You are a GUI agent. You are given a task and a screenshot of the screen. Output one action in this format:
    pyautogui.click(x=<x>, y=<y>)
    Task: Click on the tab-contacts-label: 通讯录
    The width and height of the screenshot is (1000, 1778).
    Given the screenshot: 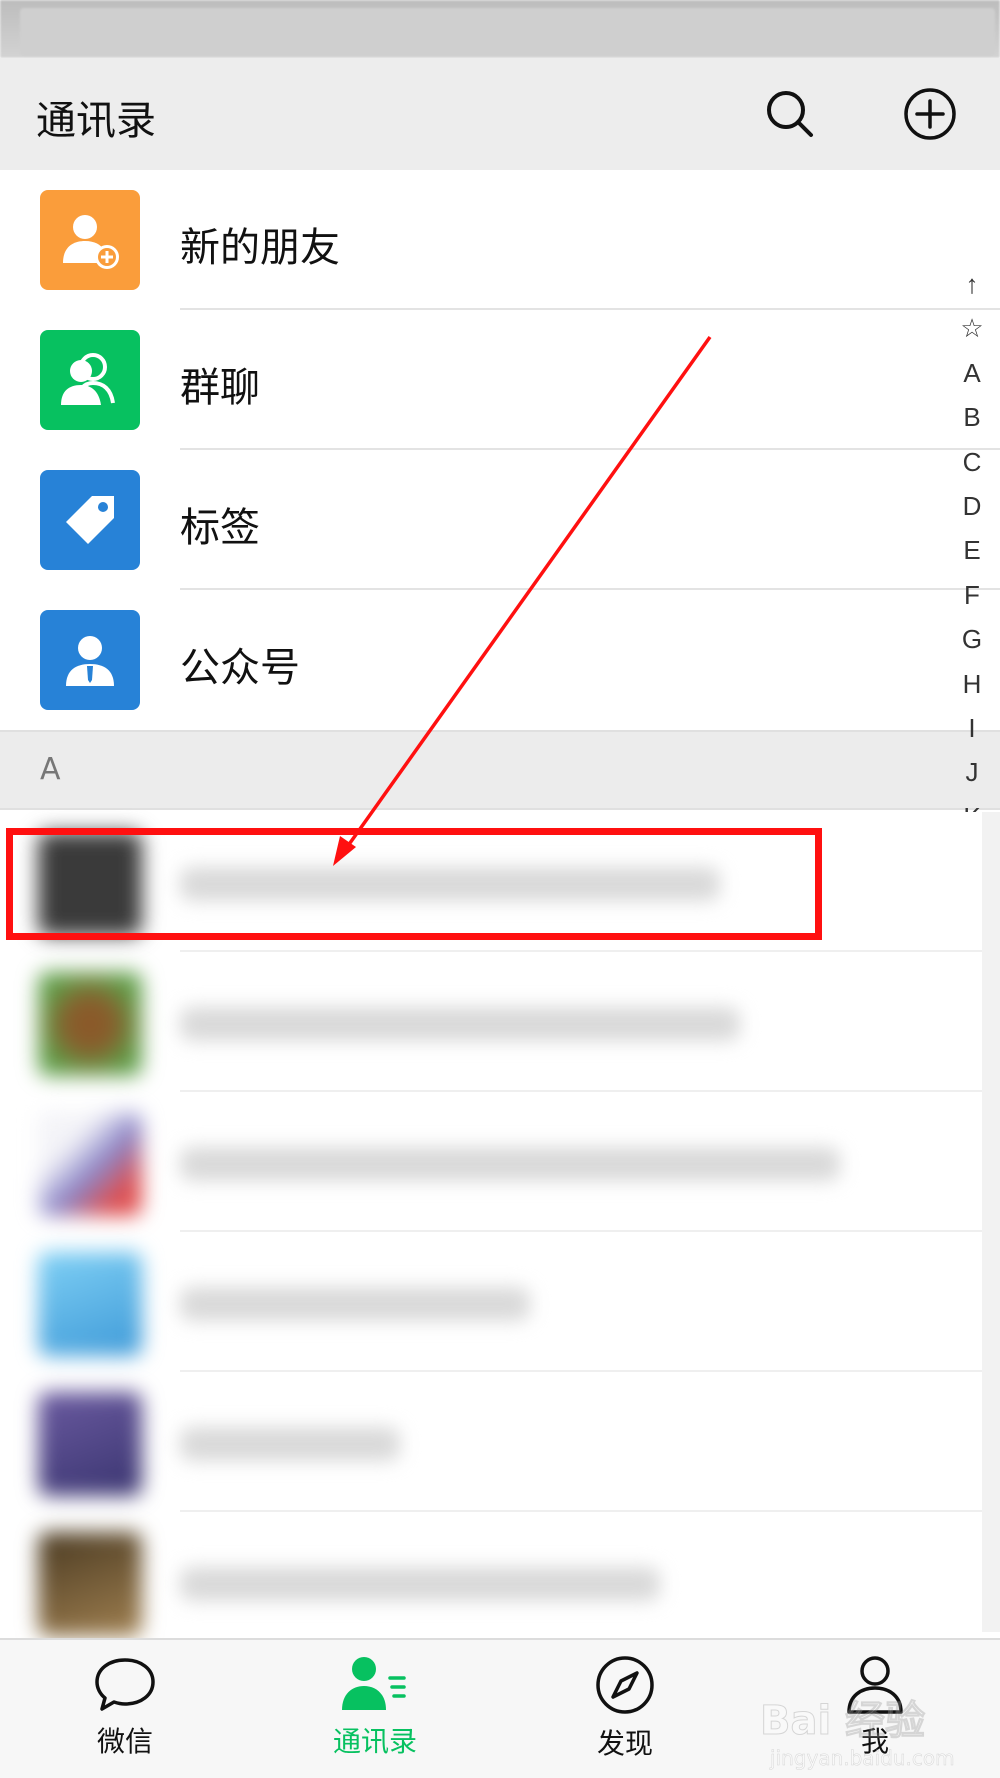 What is the action you would take?
    pyautogui.click(x=374, y=1741)
    